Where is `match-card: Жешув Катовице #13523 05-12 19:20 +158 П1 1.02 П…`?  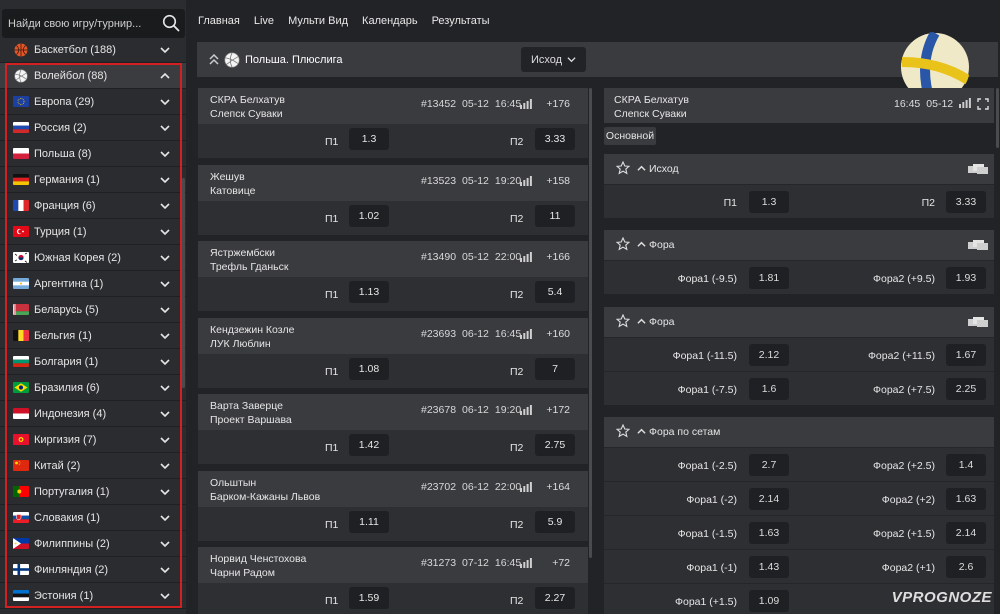 match-card: Жешув Катовице #13523 05-12 19:20 +158 П1 1.02 П… is located at coordinates (393, 199).